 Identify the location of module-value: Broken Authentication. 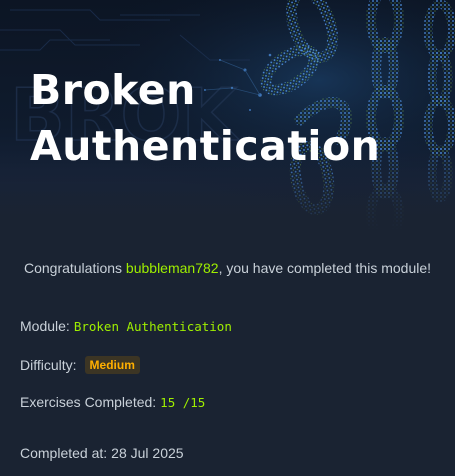
(152, 326).